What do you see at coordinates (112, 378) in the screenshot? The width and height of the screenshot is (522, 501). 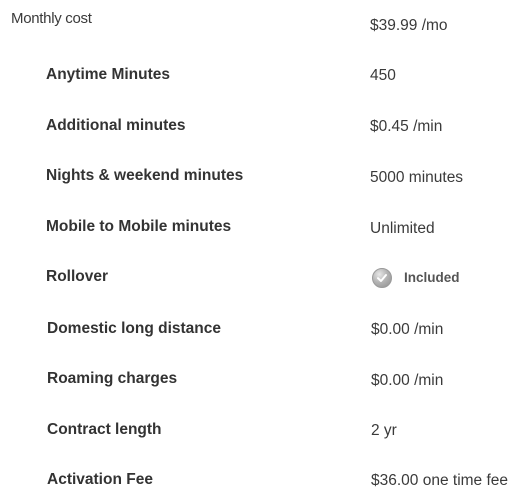 I see `roaming-charges-label: Roaming charges` at bounding box center [112, 378].